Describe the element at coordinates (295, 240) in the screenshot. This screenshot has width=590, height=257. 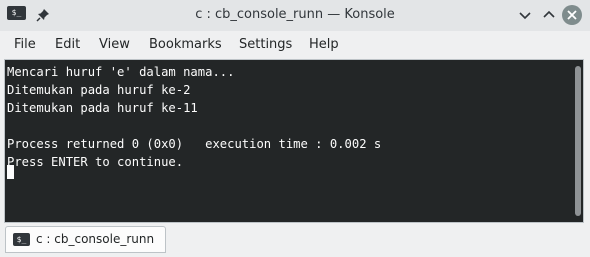
I see `tab-bar: $_ c : cb_console_runn` at that location.